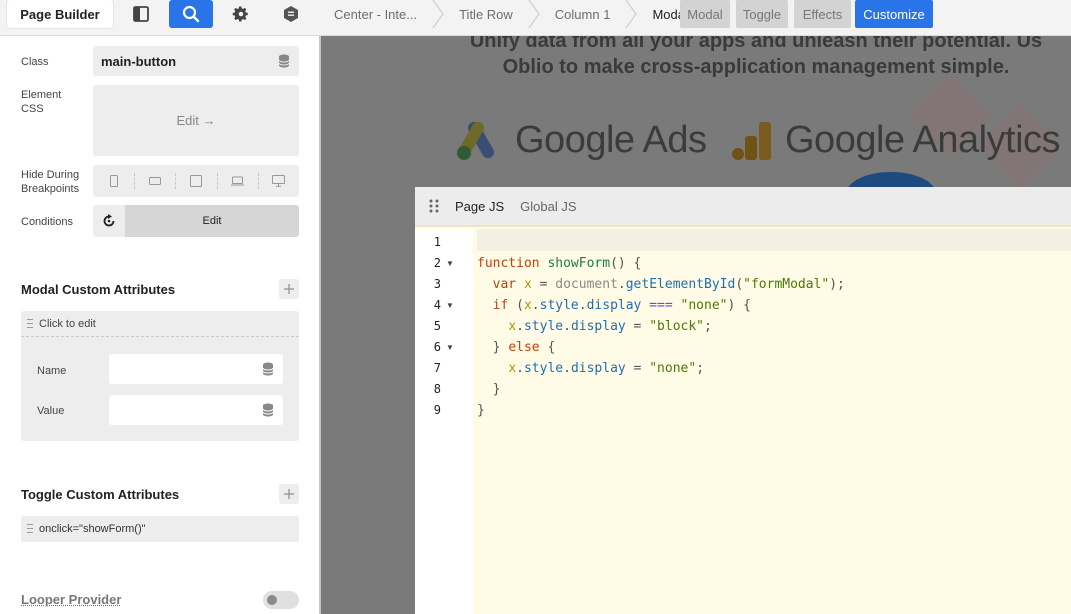  I want to click on click-to-edit-label: Click to edit, so click(67, 323).